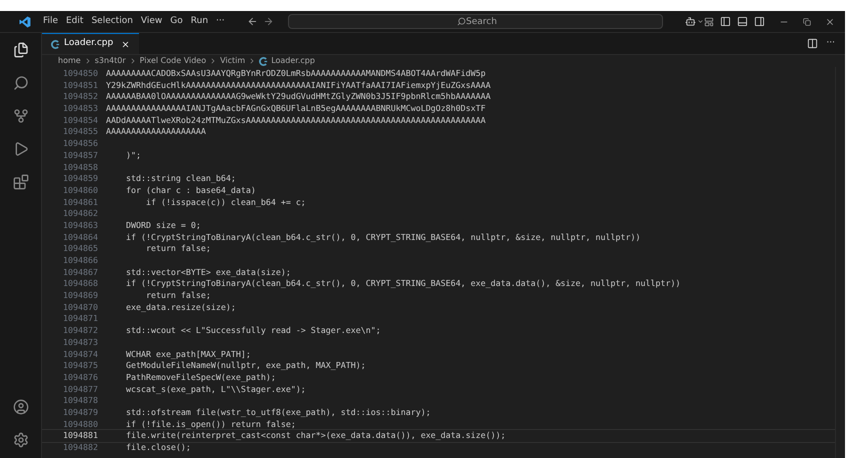 The height and width of the screenshot is (458, 859). What do you see at coordinates (298, 86) in the screenshot?
I see `code-line: Y29kZWRhdGEucHlkAAAAAAAAAAAAAAAAAAAAAAAAAIANIFiYAATfaAAI7IAFiemxpYjEuZGxsAAAA` at bounding box center [298, 86].